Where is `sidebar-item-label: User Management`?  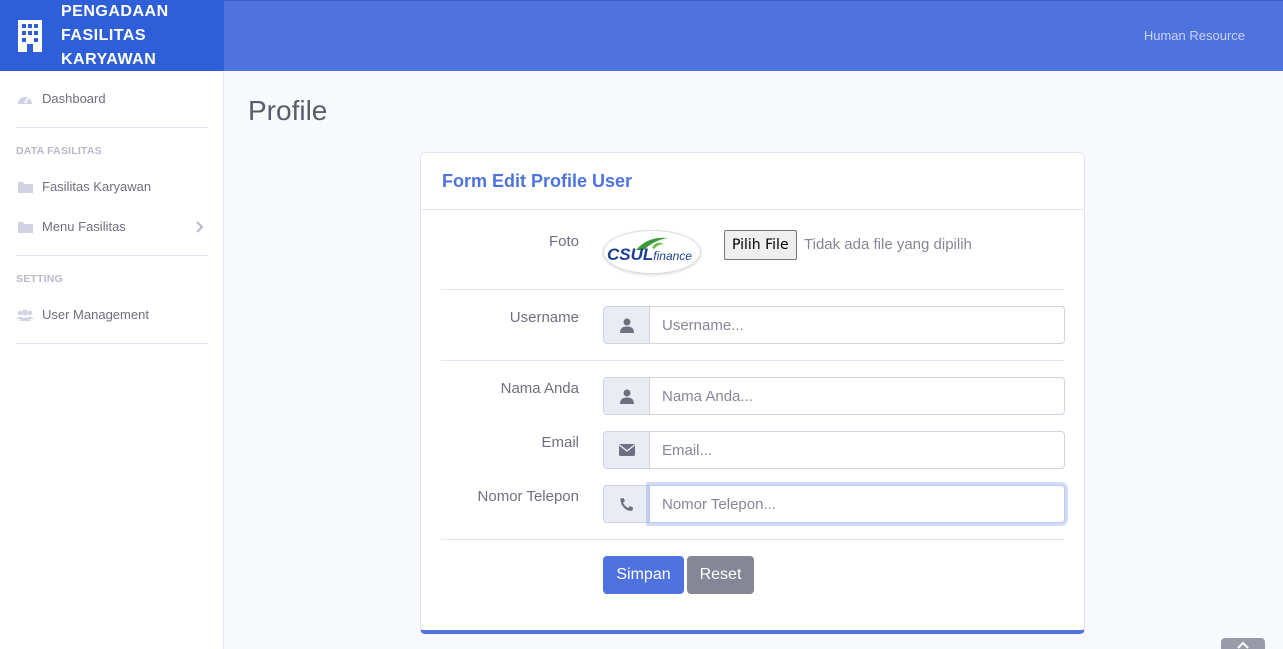
sidebar-item-label: User Management is located at coordinates (95, 314).